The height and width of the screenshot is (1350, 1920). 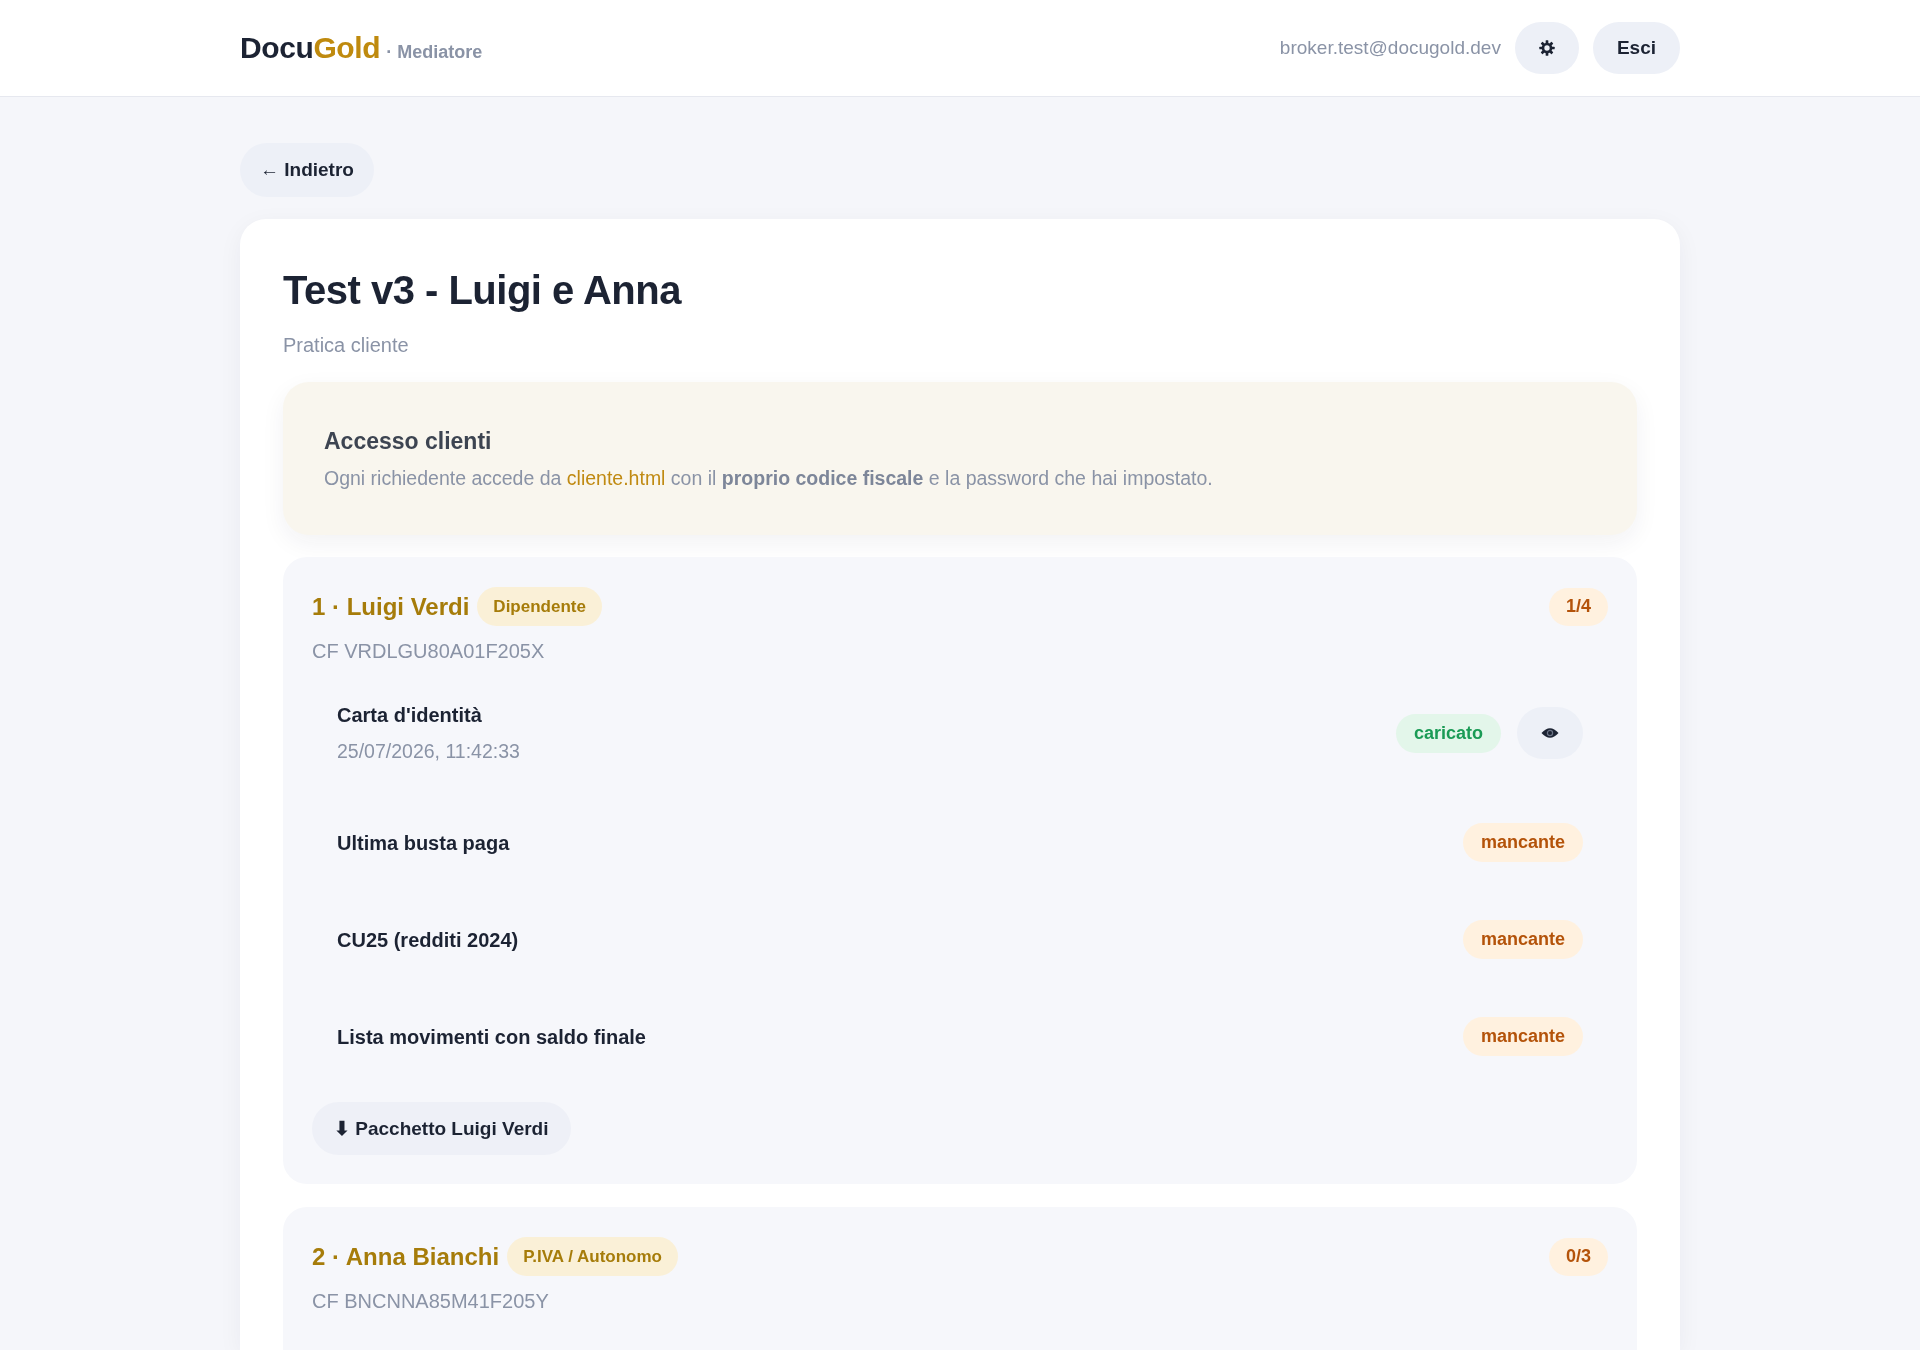 I want to click on brand-logo: DocuGold, so click(x=310, y=48).